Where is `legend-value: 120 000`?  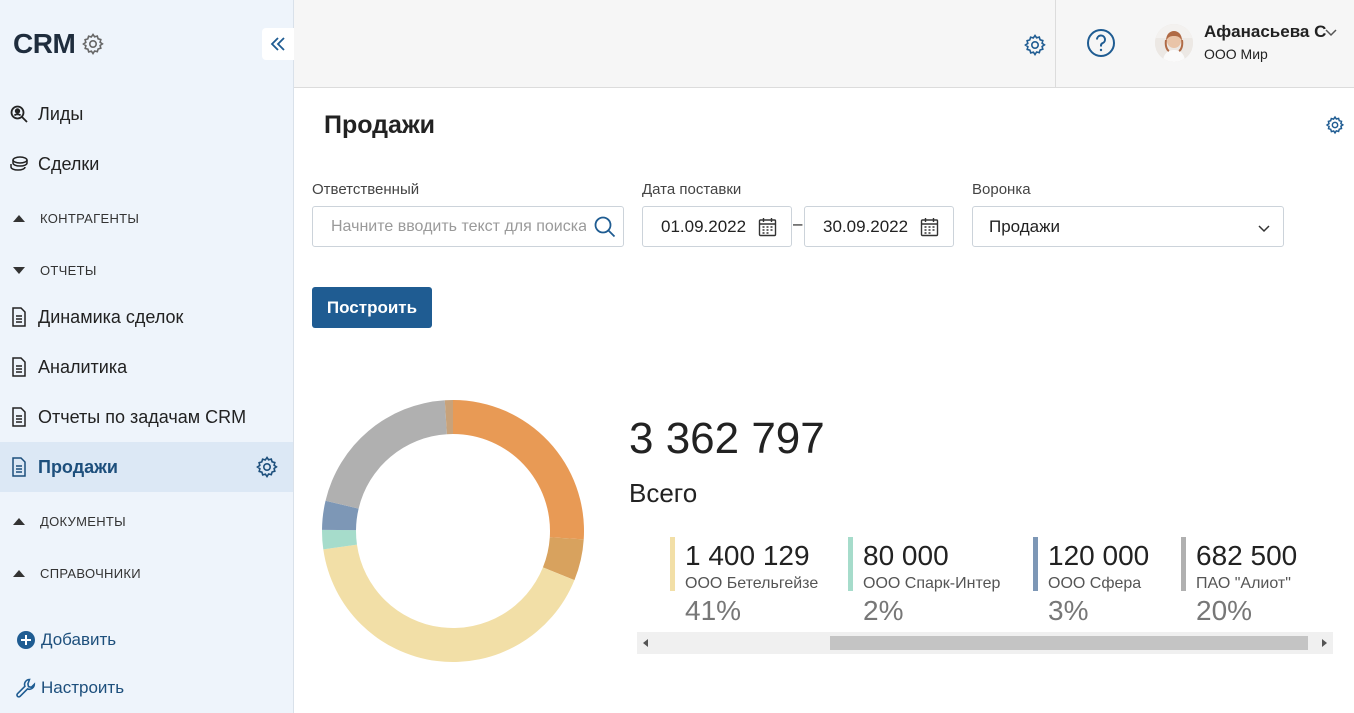 legend-value: 120 000 is located at coordinates (1099, 555).